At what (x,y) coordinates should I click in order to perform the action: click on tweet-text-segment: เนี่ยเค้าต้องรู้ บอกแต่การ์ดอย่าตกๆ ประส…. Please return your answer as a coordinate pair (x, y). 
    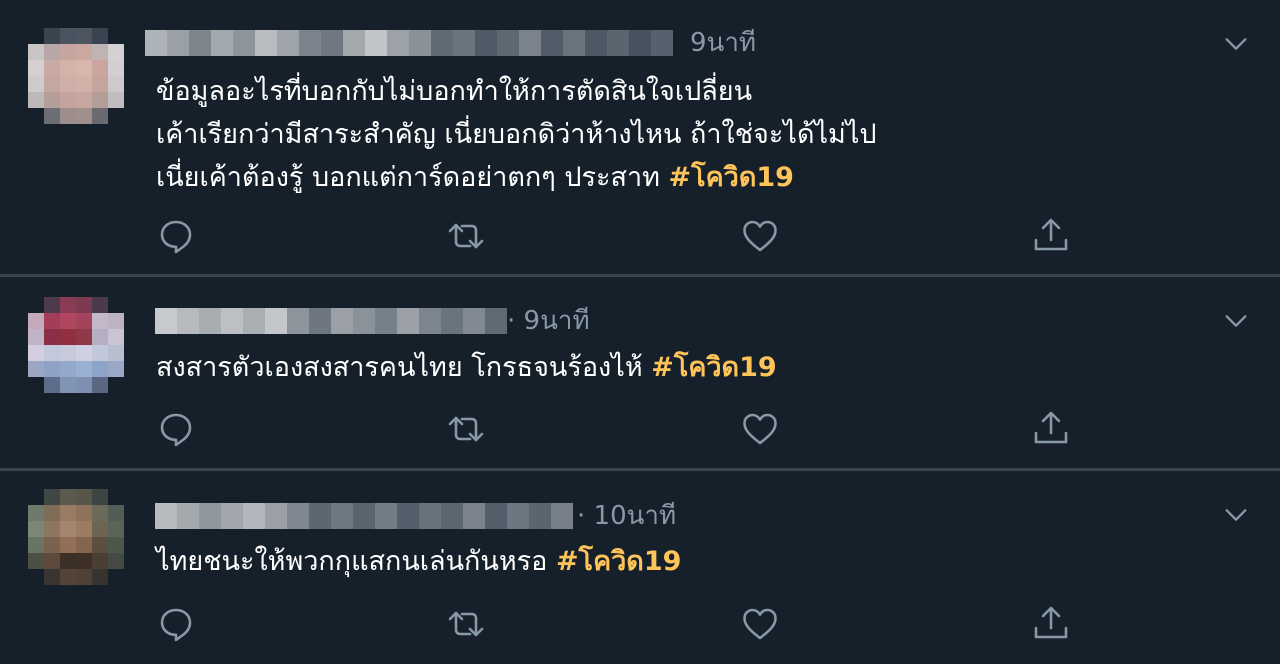
    Looking at the image, I should click on (408, 177).